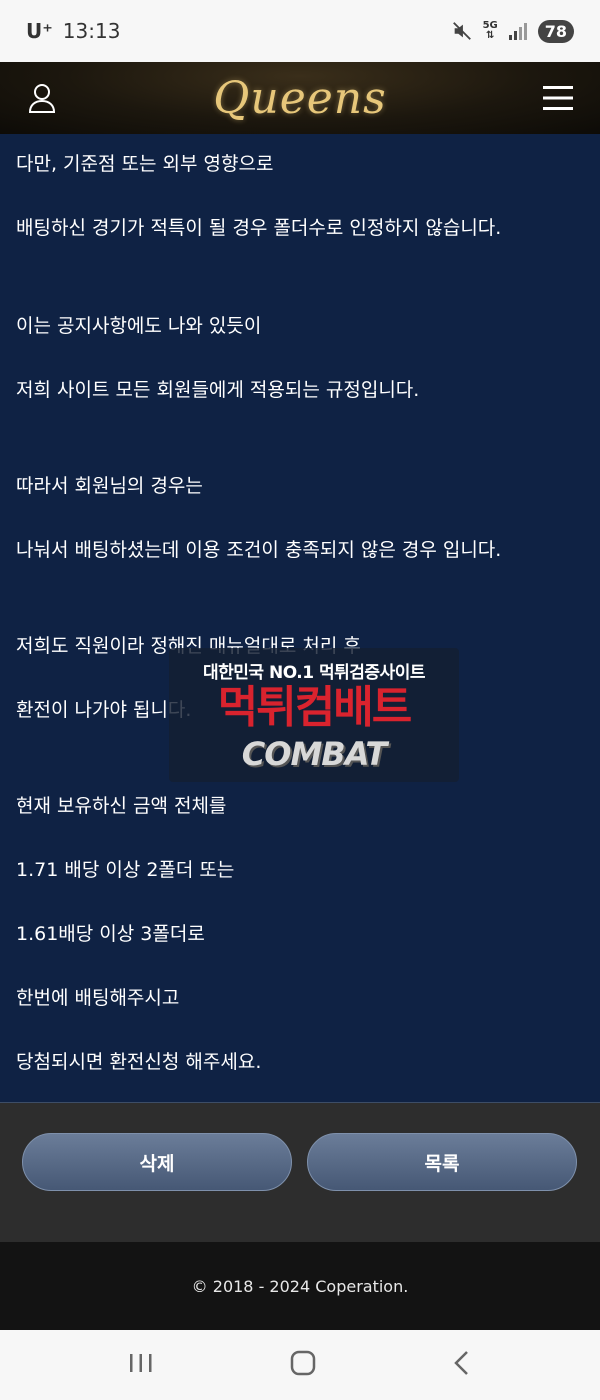  I want to click on home-button, so click(303, 1365).